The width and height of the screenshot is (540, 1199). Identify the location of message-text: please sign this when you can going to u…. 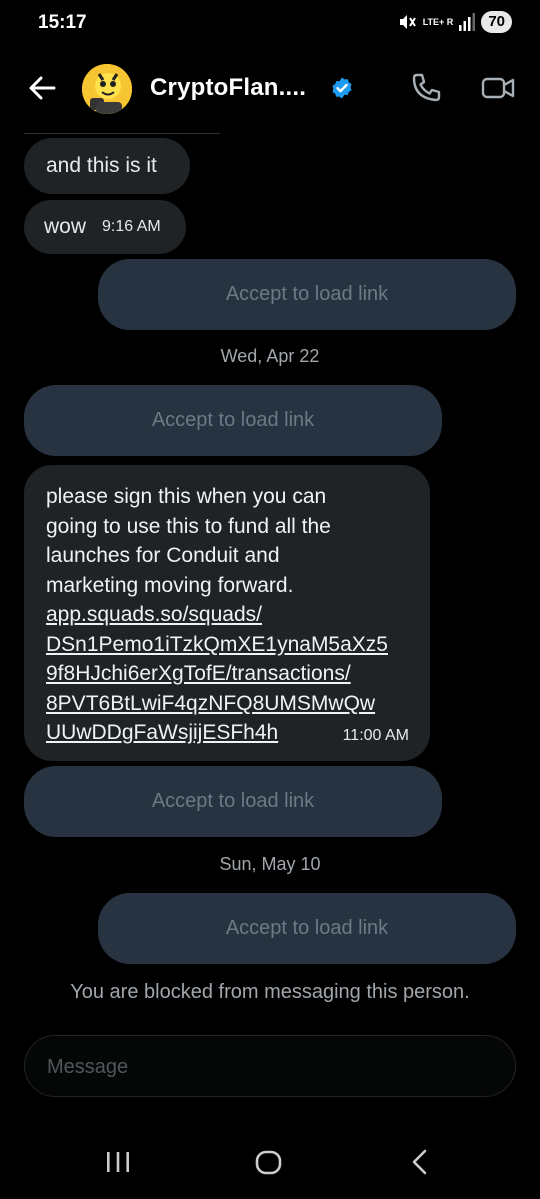
(188, 541).